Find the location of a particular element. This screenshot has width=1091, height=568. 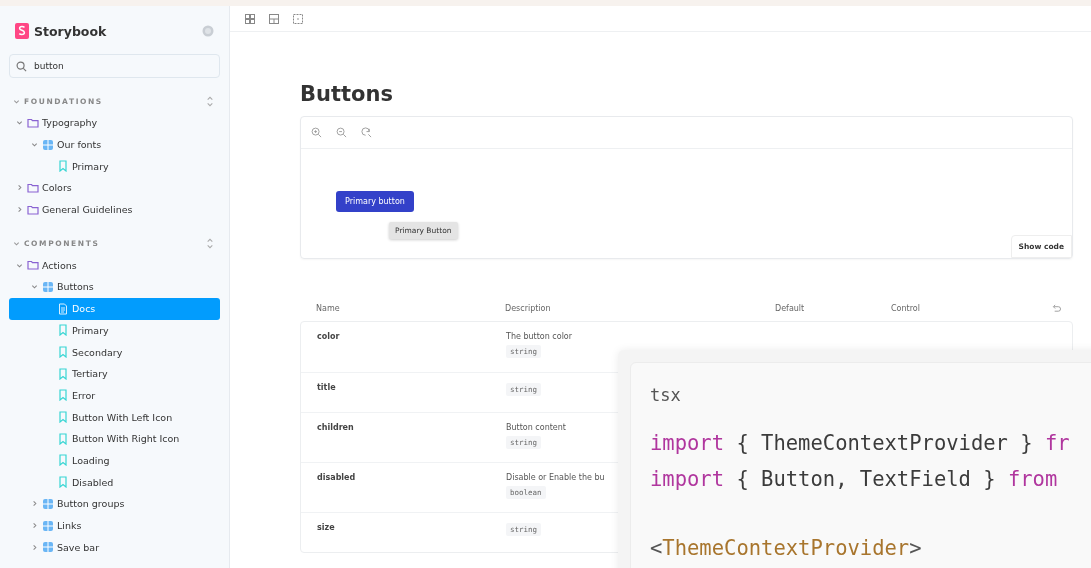

tree-item: Error is located at coordinates (114, 395).